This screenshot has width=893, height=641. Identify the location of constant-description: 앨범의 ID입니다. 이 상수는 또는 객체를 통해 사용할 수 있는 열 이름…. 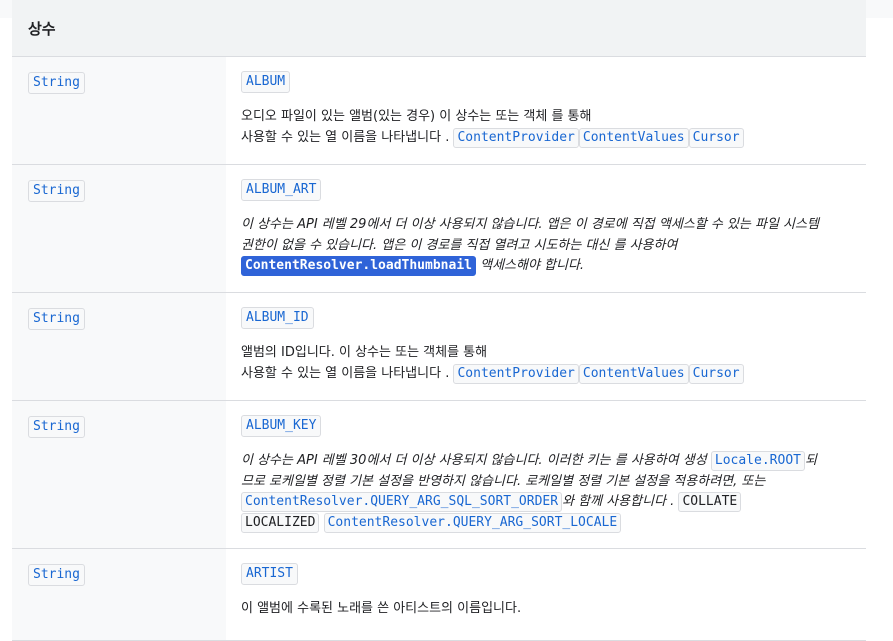
(553, 363).